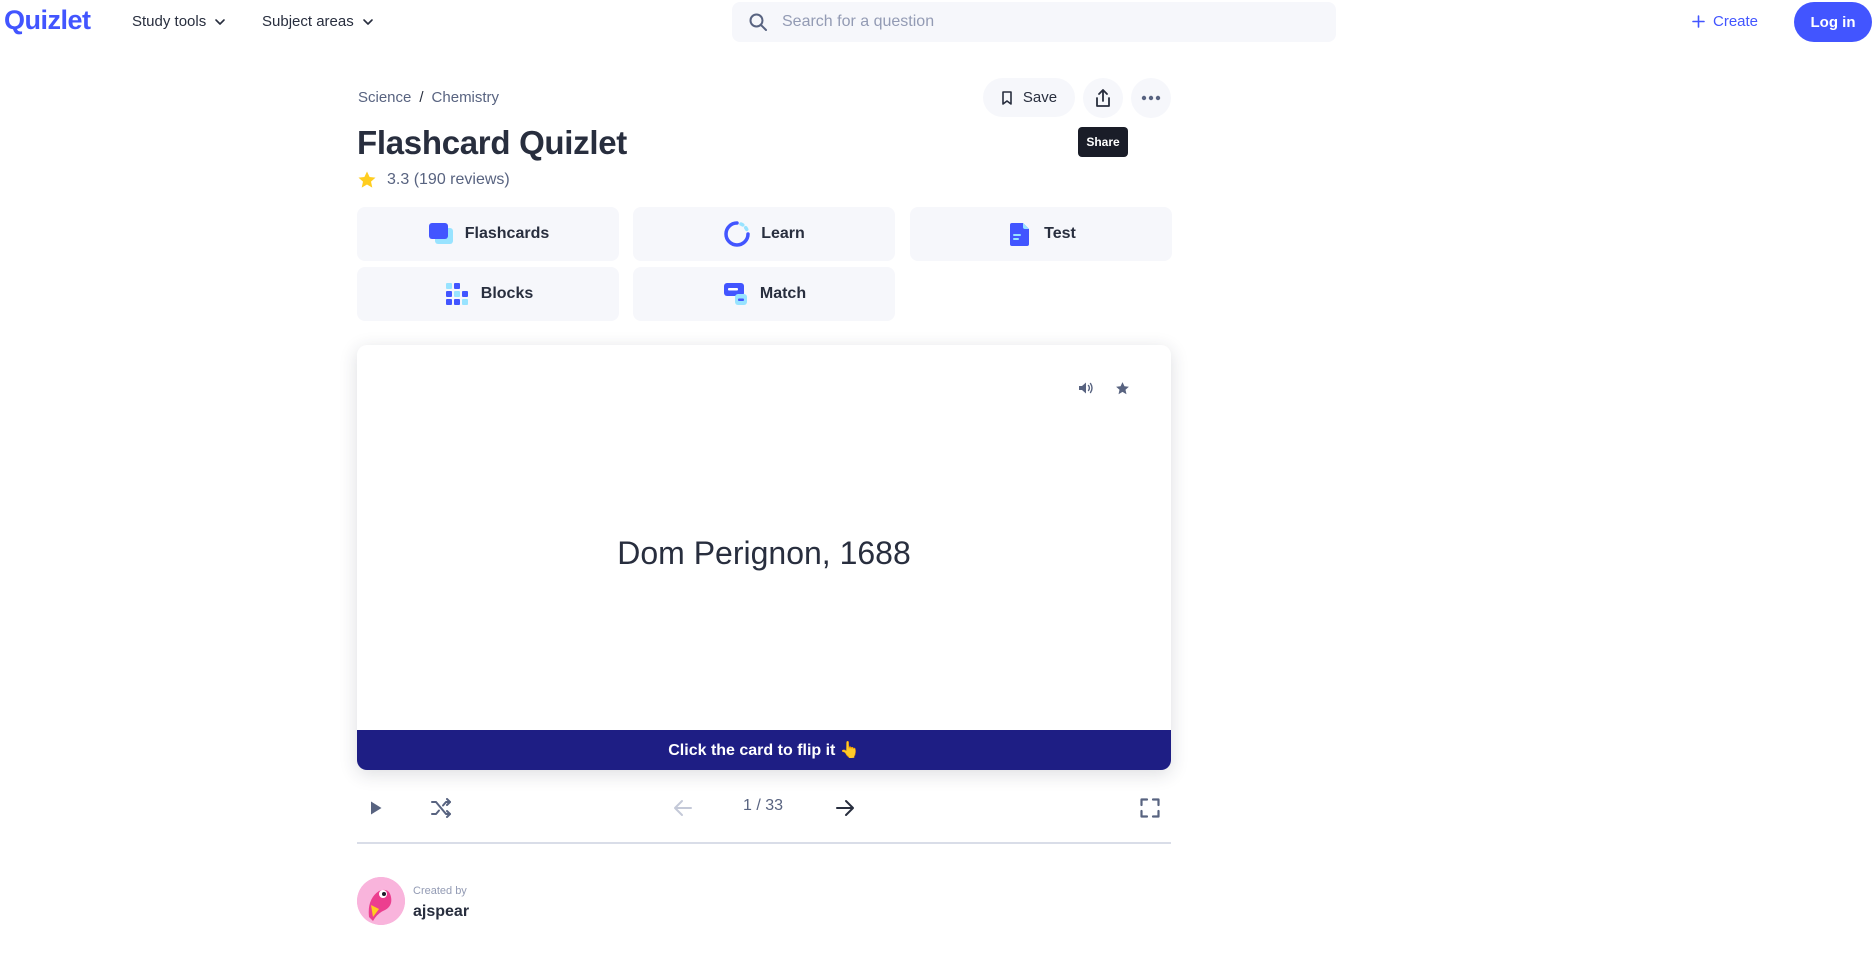  I want to click on star-term-button, so click(1122, 388).